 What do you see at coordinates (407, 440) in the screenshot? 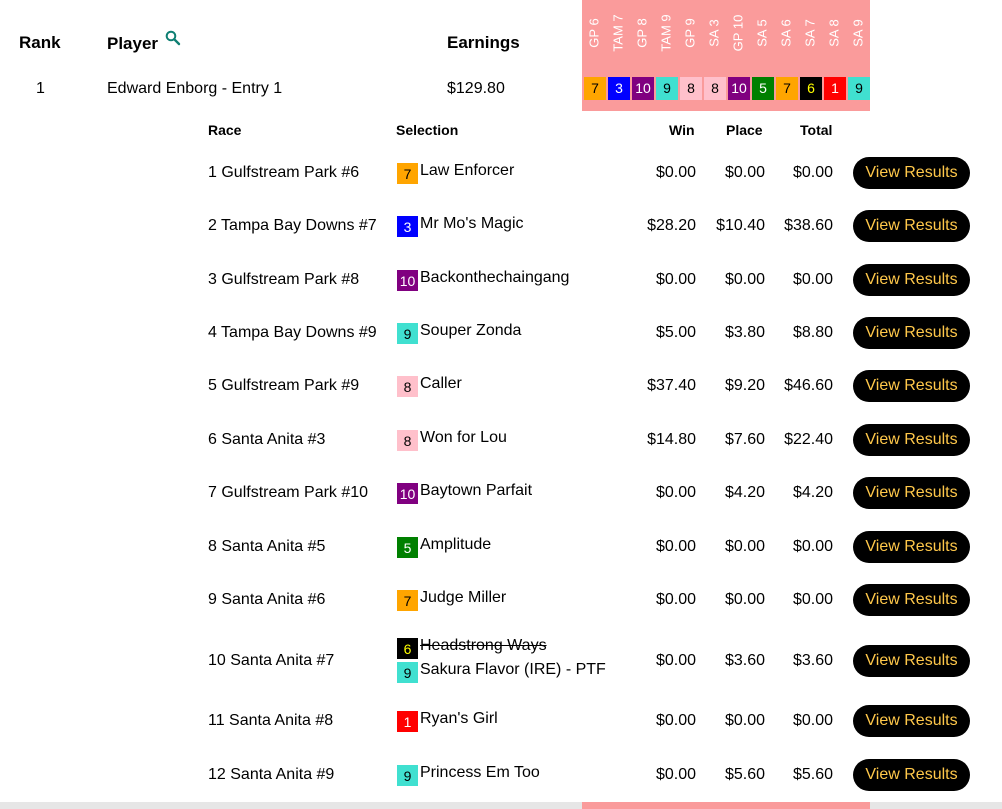
I see `horse-number-badge: 8` at bounding box center [407, 440].